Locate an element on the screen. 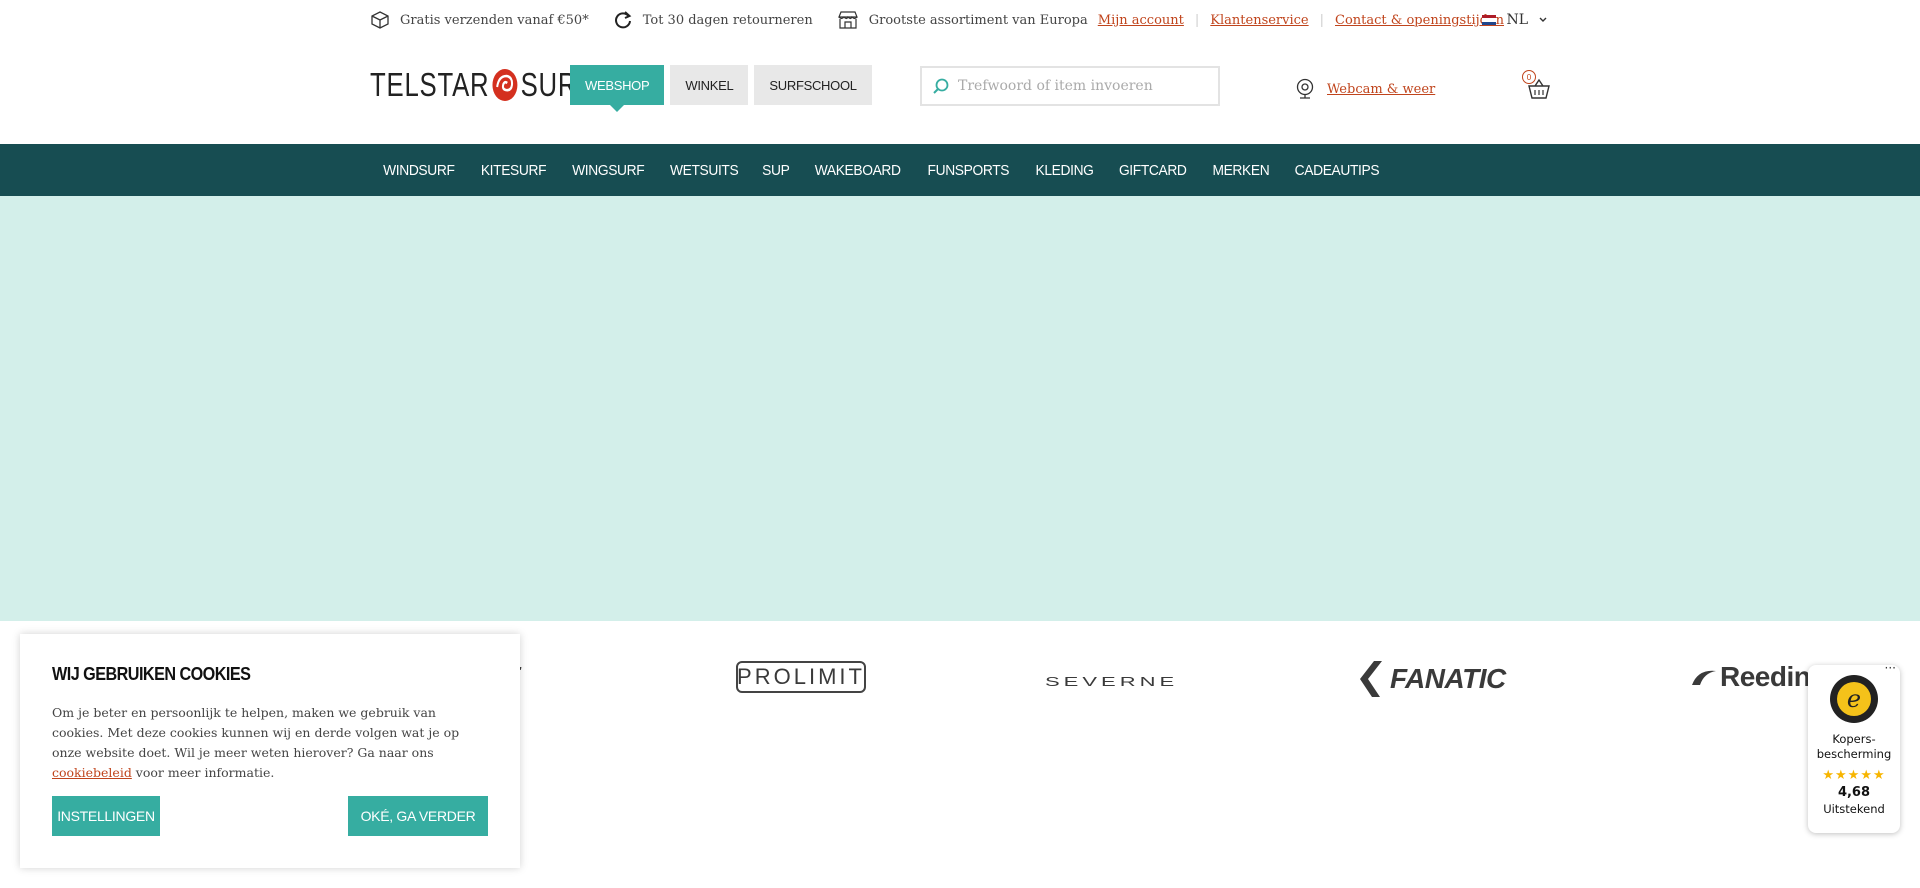  language-selector: NL is located at coordinates (1516, 20).